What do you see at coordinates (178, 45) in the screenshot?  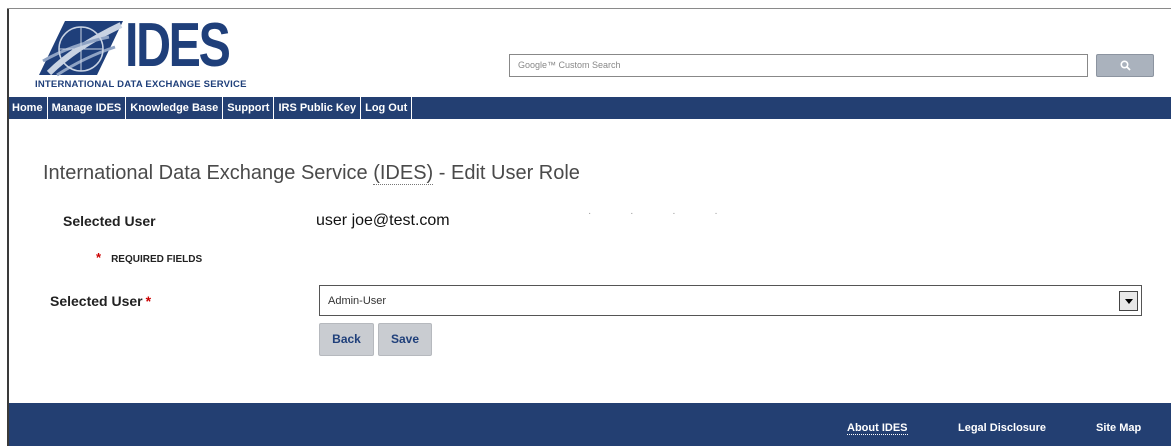 I see `logo-wordmark: IDES` at bounding box center [178, 45].